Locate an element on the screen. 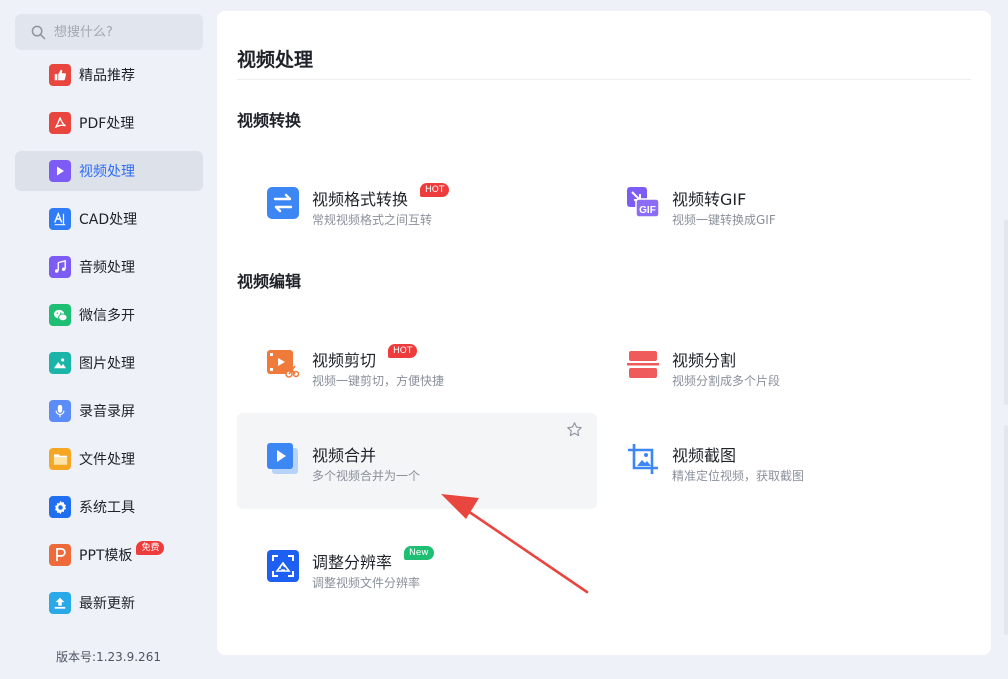  ppt-icon is located at coordinates (60, 555).